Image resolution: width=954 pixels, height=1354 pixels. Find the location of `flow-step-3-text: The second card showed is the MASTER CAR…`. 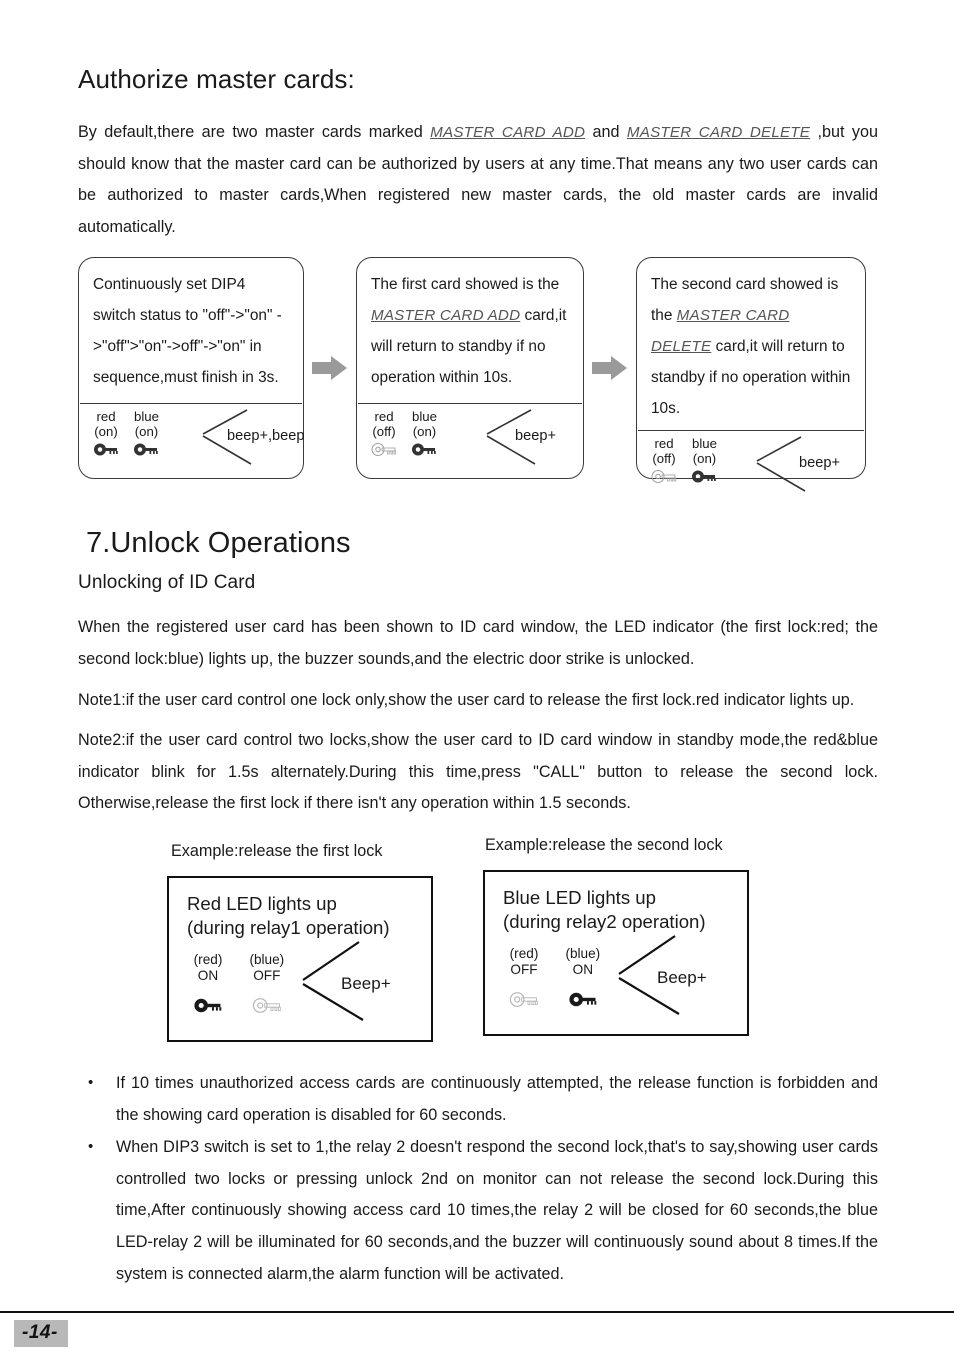

flow-step-3-text: The second card showed is the MASTER CAR… is located at coordinates (751, 344).